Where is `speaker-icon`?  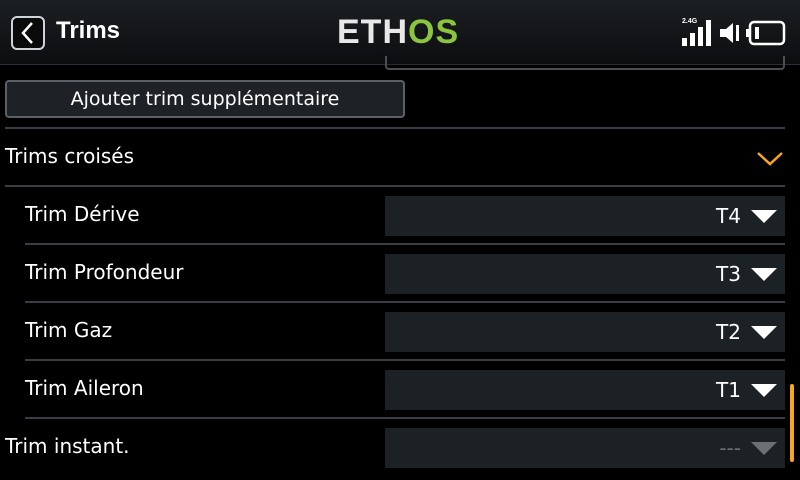 speaker-icon is located at coordinates (729, 33).